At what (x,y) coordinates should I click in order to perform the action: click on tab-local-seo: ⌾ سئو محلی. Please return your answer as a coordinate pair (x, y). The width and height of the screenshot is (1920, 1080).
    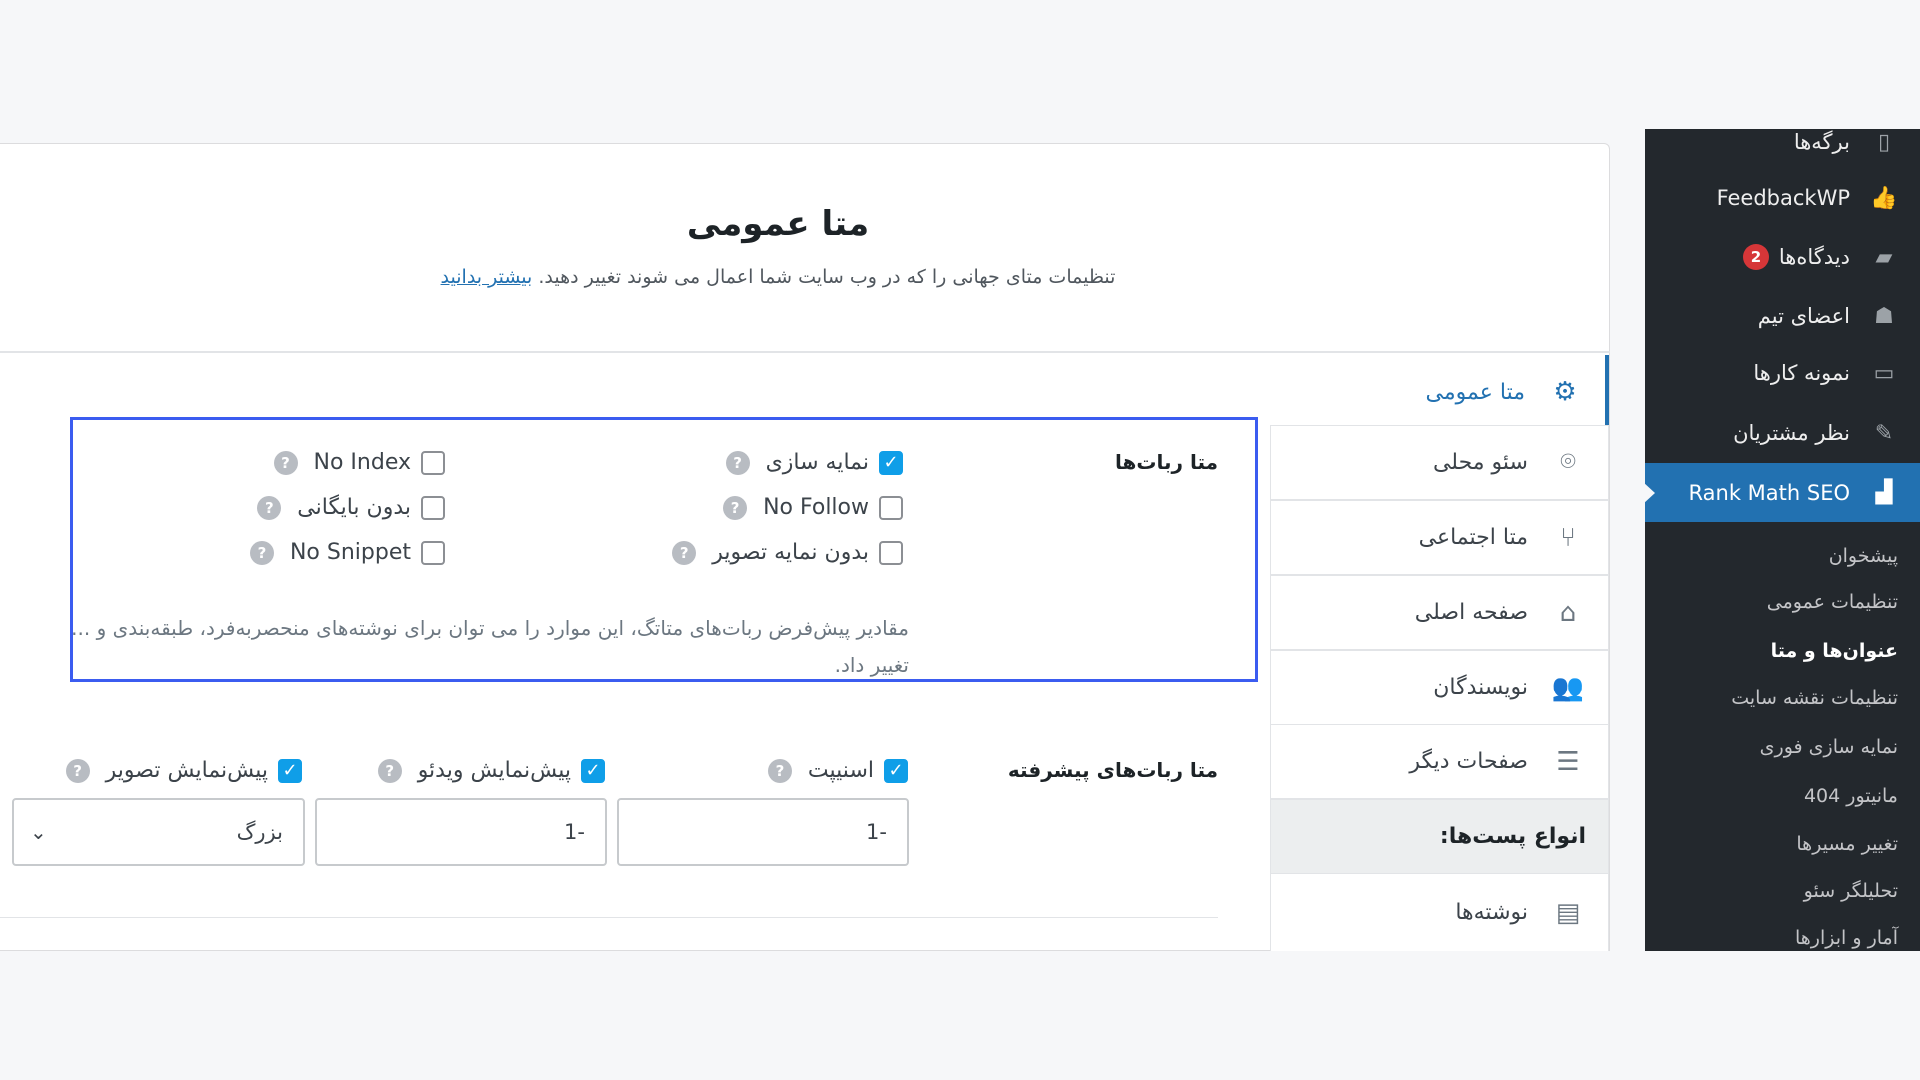
    Looking at the image, I should click on (1439, 462).